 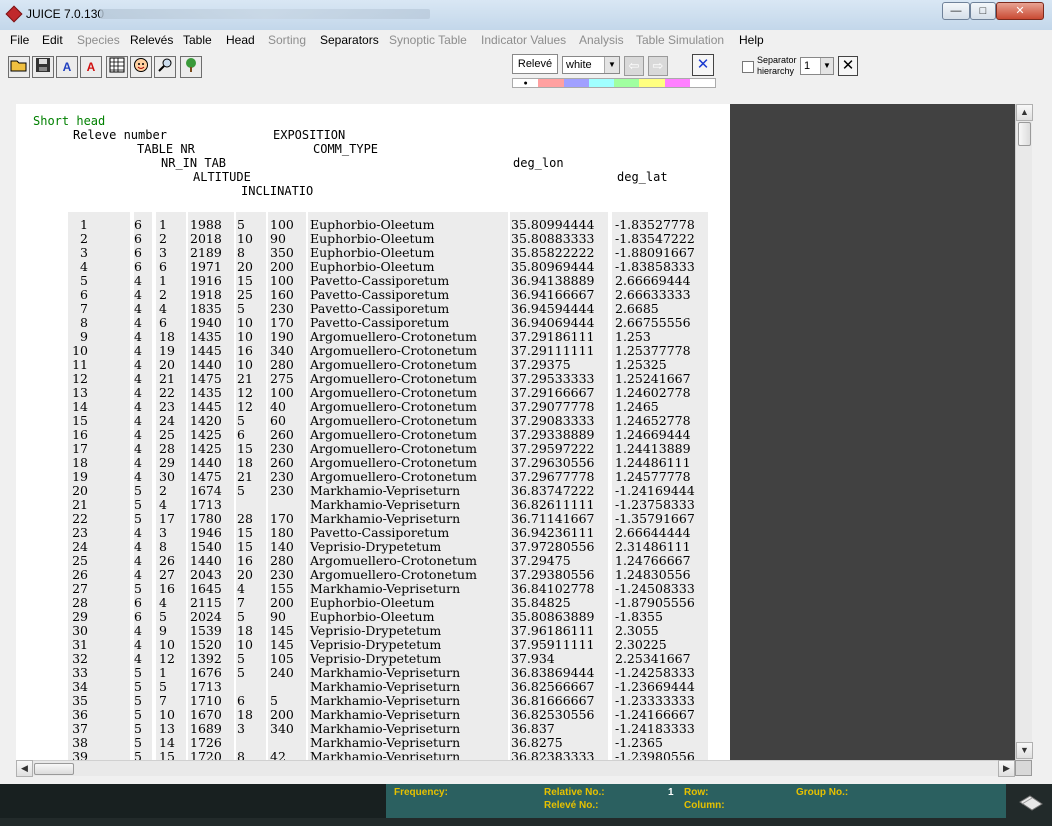 I want to click on table-cell: 2, so click(x=174, y=239).